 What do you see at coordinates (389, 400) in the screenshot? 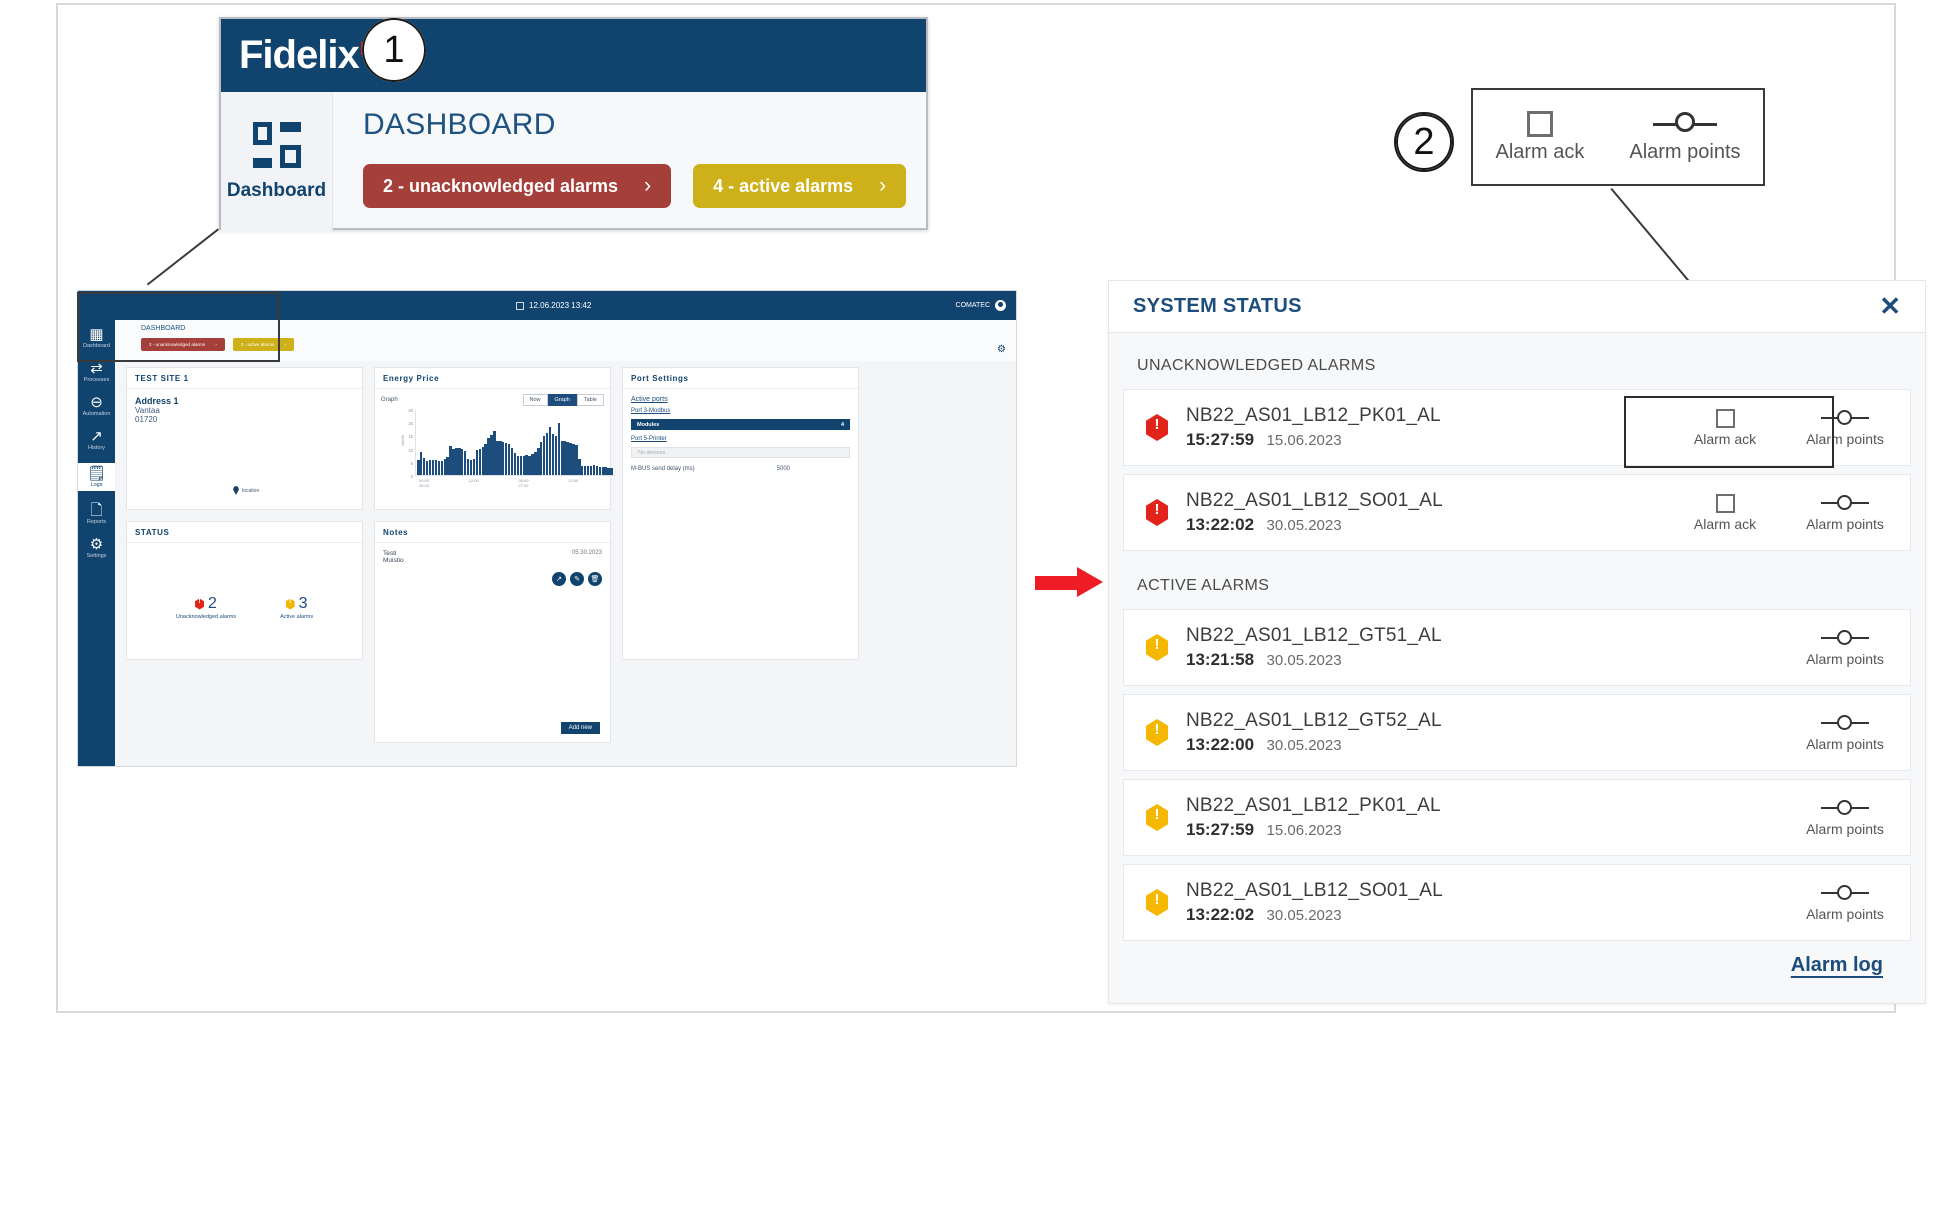
I see `mini-graph-label: Graph` at bounding box center [389, 400].